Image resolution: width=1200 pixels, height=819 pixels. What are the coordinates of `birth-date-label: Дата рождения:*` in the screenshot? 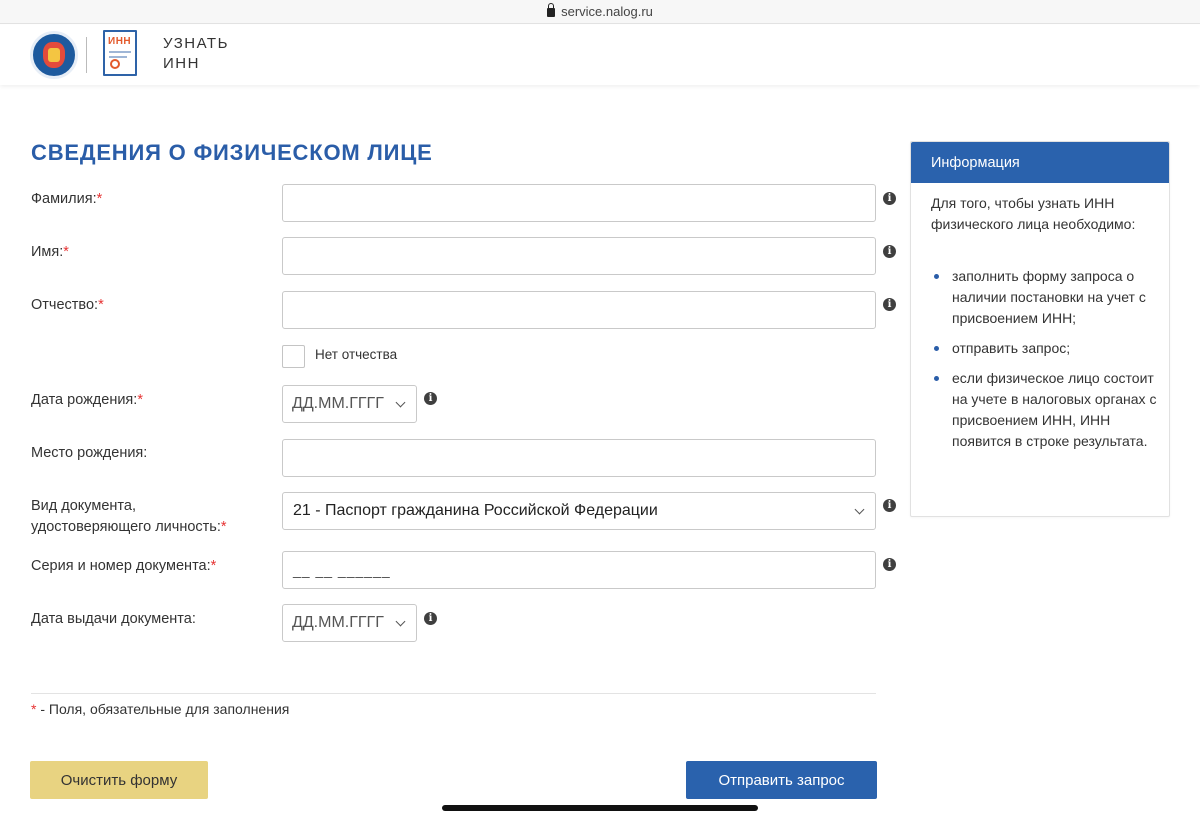 It's located at (87, 400).